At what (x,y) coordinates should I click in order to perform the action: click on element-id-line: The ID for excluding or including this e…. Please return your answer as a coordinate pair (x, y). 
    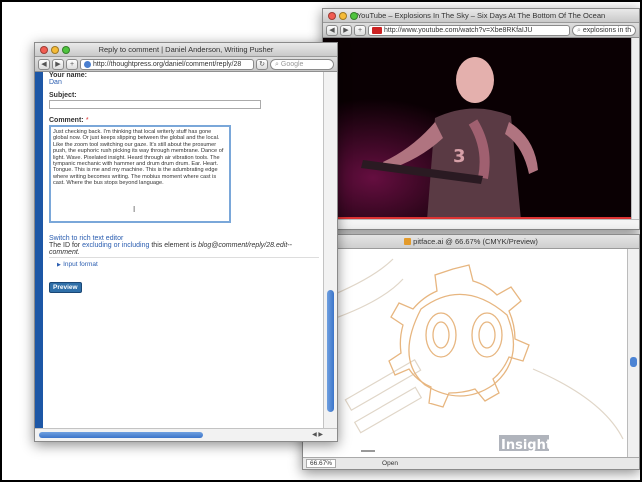
    Looking at the image, I should click on (184, 249).